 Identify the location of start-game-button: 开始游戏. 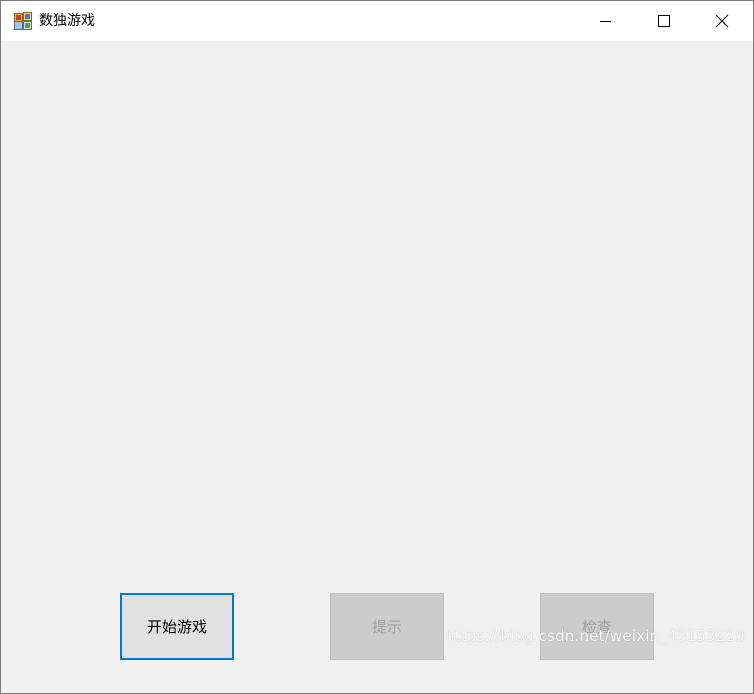
(177, 626).